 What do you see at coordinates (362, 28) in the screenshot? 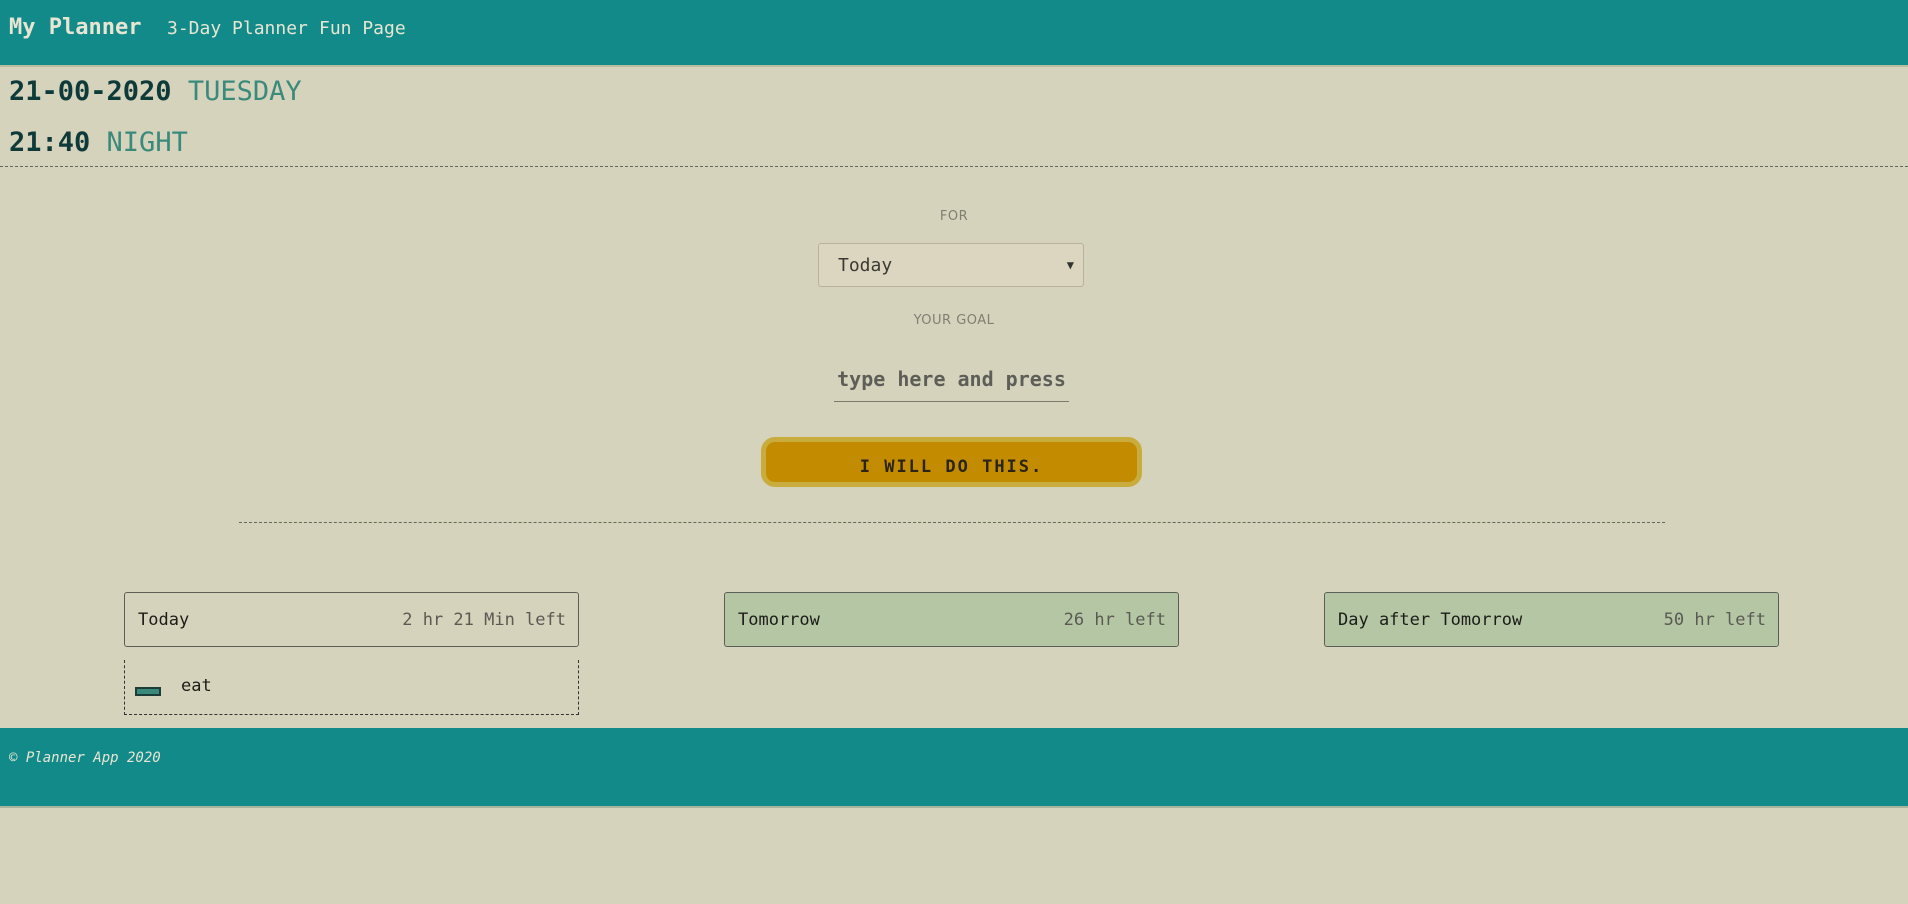
I see `nav-link-fun-page: Fun Page` at bounding box center [362, 28].